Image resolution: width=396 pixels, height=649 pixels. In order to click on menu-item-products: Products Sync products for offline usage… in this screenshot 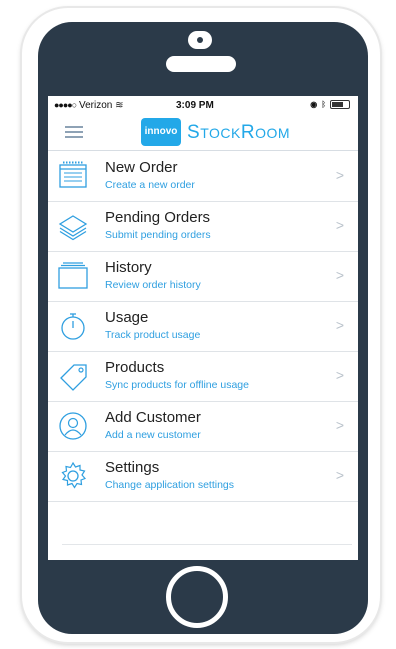, I will do `click(203, 377)`.